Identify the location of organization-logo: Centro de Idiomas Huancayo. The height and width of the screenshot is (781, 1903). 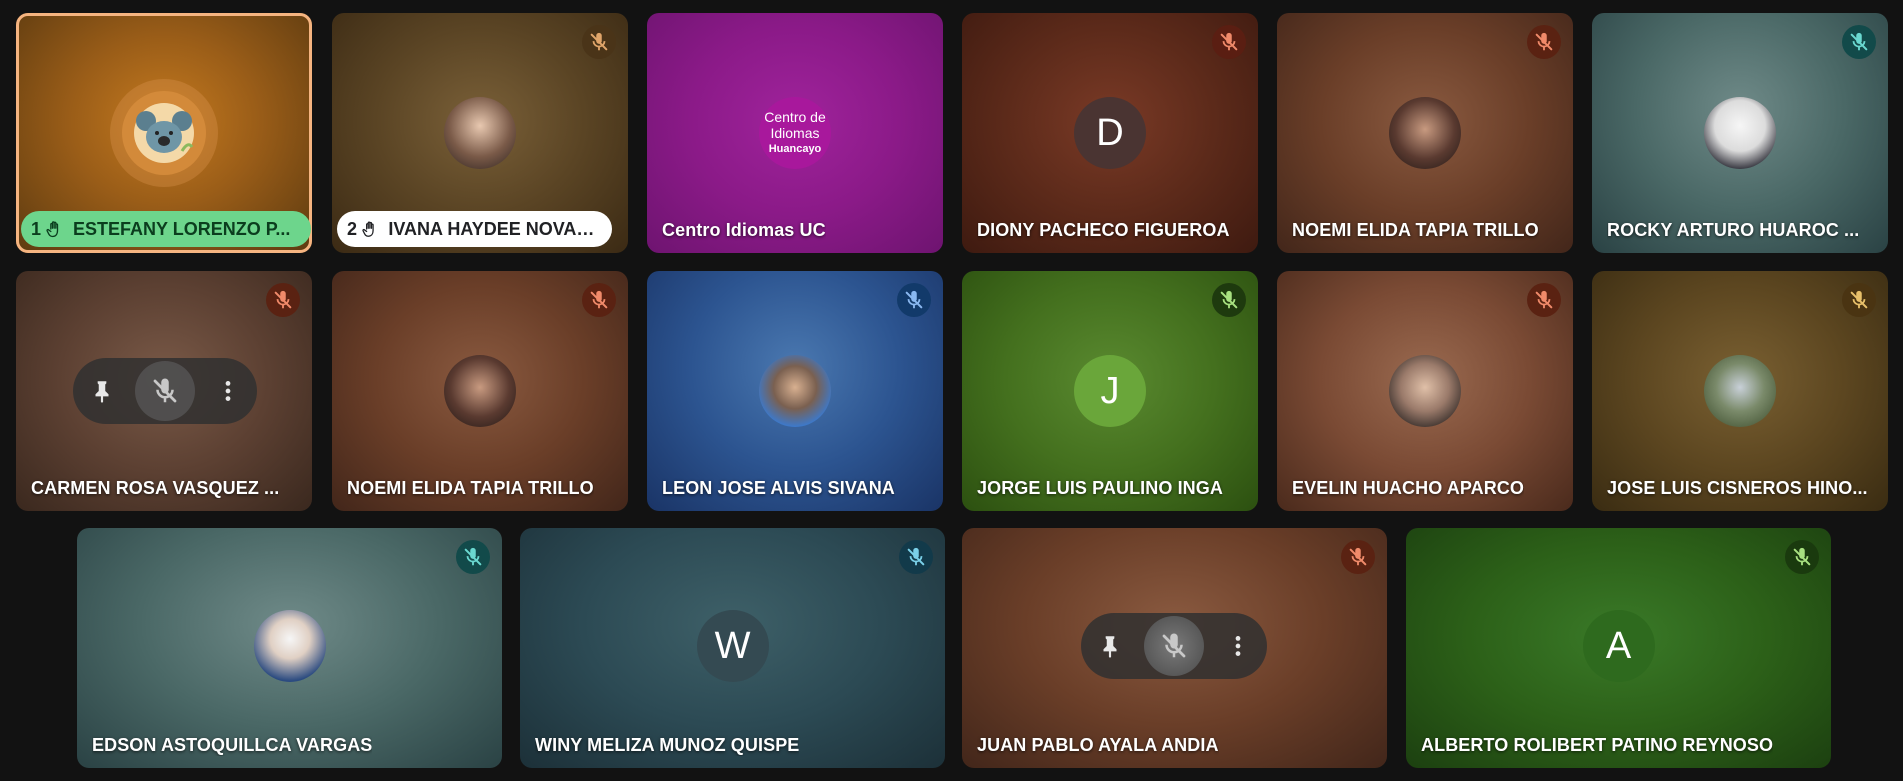
(795, 133).